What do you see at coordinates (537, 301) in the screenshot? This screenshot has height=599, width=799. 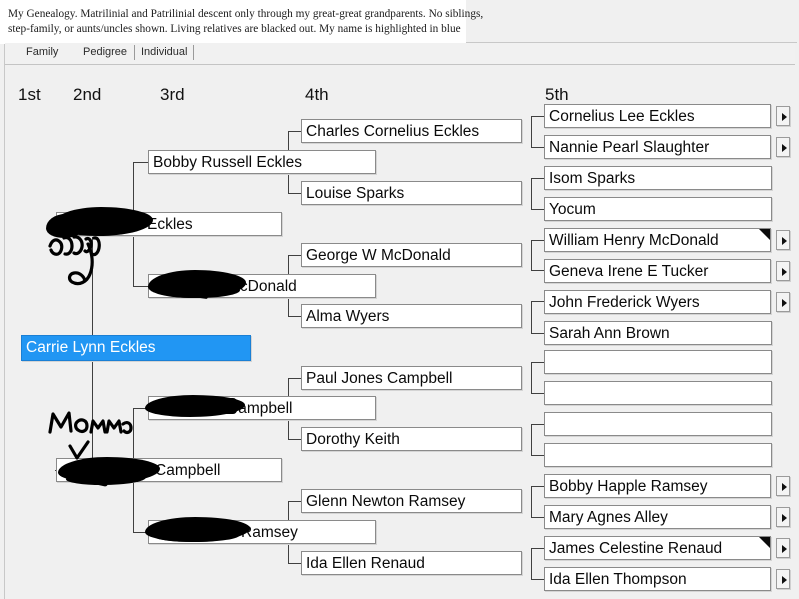 I see `connector-gen5-johnwyers-stub` at bounding box center [537, 301].